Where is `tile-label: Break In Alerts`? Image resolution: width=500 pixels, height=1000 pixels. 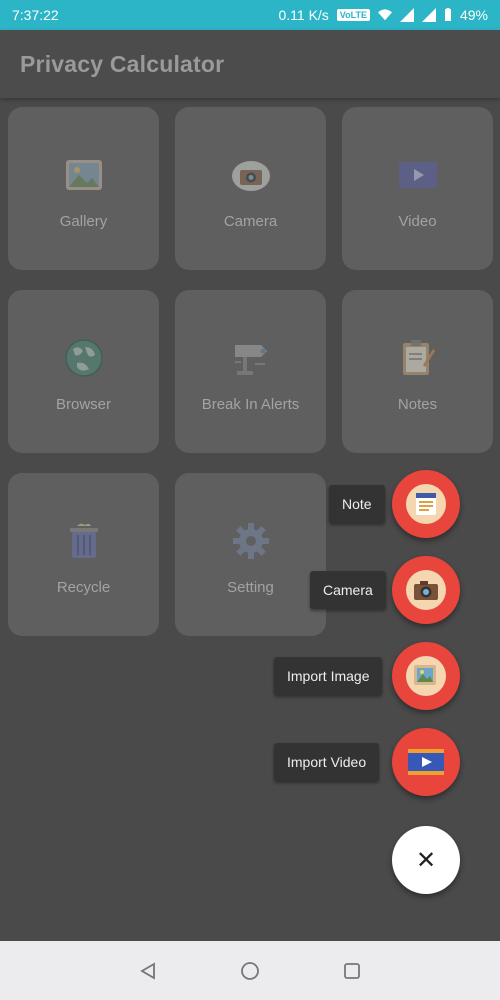
tile-label: Break In Alerts is located at coordinates (250, 404).